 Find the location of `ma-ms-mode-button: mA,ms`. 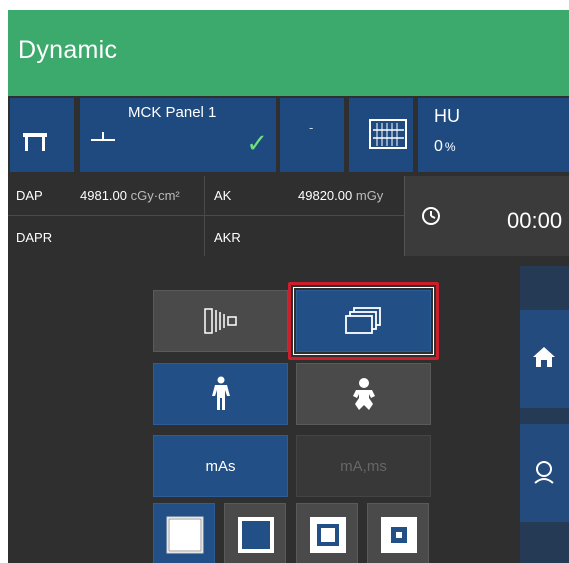

ma-ms-mode-button: mA,ms is located at coordinates (363, 466).